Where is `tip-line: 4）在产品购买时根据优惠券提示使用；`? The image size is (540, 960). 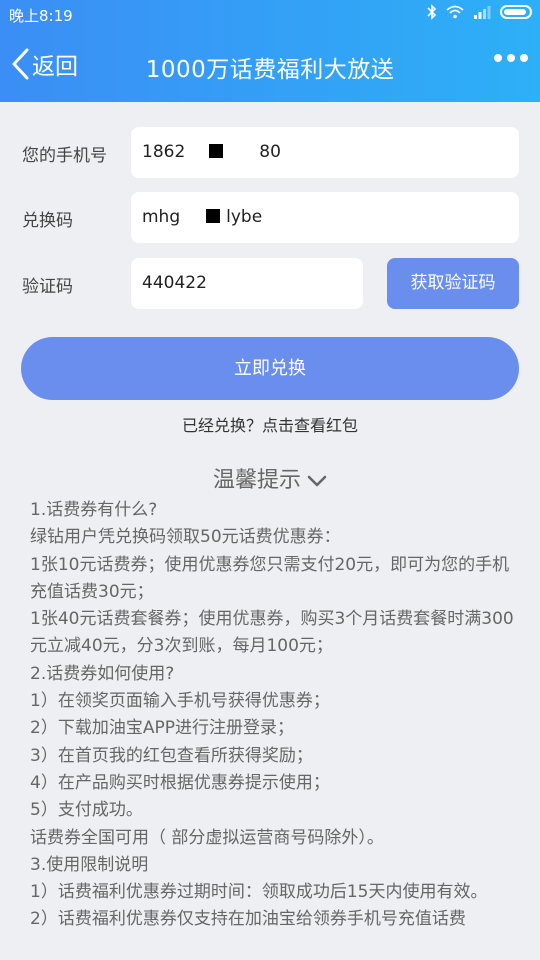
tip-line: 4）在产品购买时根据优惠券提示使用； is located at coordinates (180, 782).